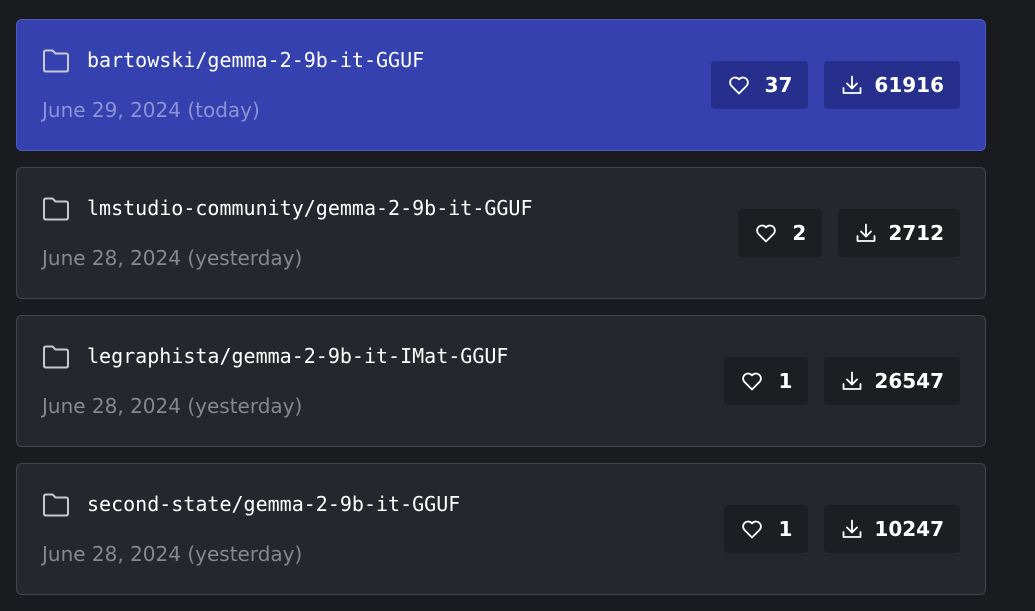 This screenshot has height=611, width=1035. Describe the element at coordinates (759, 85) in the screenshot. I see `likes-badge: 37` at that location.